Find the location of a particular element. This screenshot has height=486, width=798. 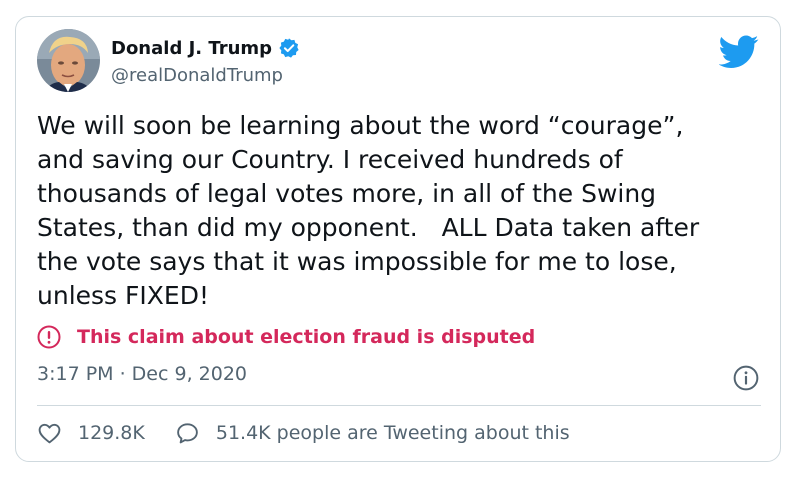

verified-badge-icon is located at coordinates (289, 48).